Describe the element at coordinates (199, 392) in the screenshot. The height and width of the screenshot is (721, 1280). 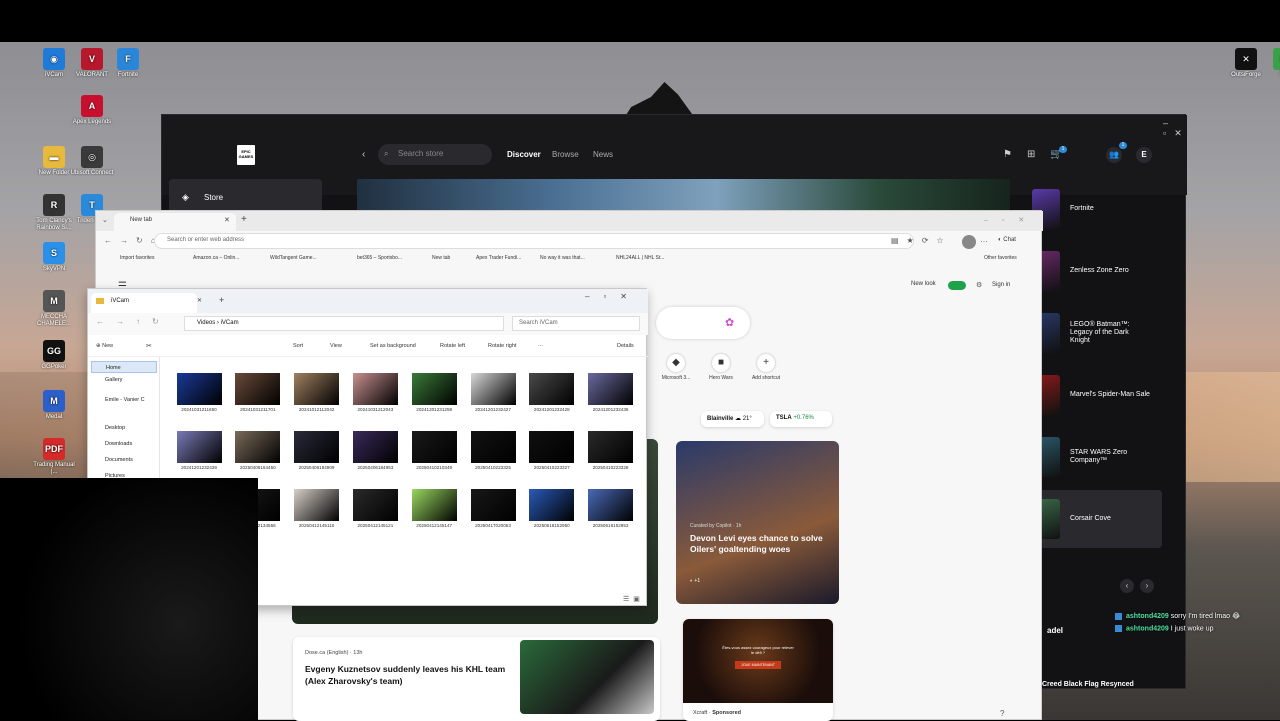
I see `file-thumbnail: 20241031211650` at that location.